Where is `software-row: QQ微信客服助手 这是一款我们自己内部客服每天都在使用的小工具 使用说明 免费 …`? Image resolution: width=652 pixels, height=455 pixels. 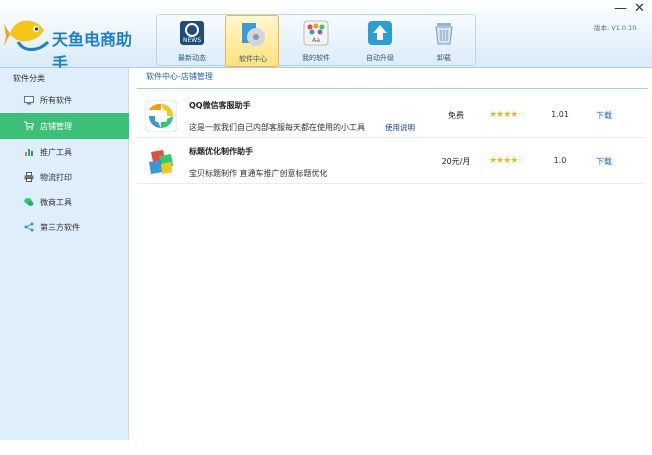 software-row: QQ微信客服助手 这是一款我们自己内部客服每天都在使用的小工具 使用说明 免费 … is located at coordinates (391, 116).